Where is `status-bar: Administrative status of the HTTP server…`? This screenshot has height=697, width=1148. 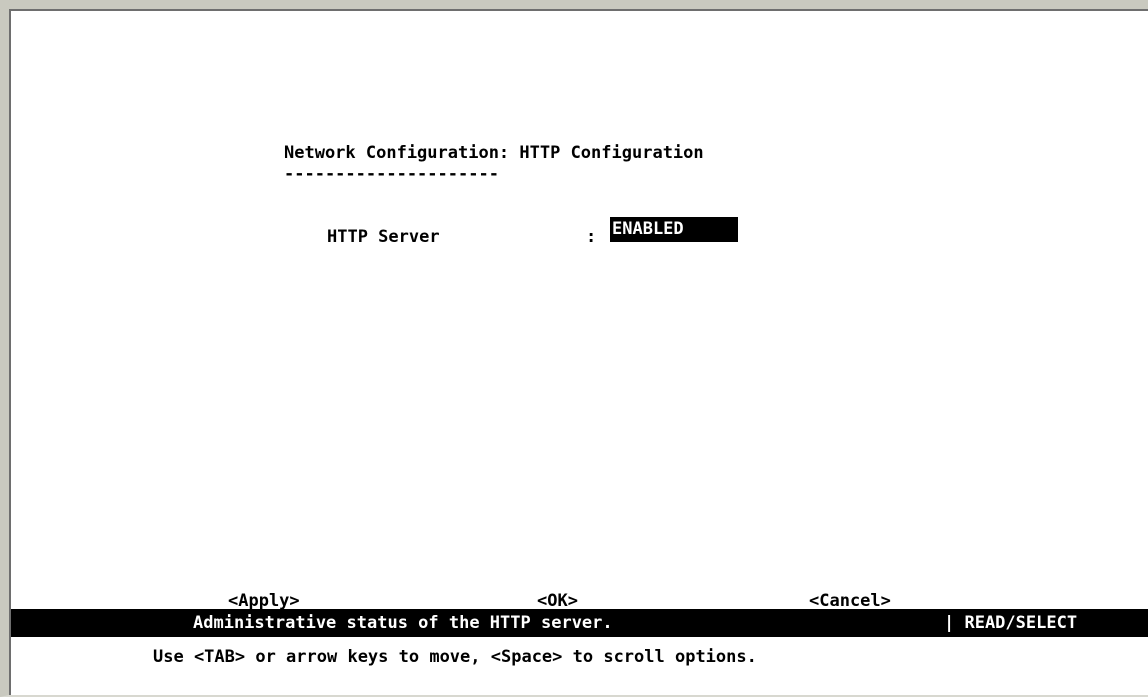
status-bar: Administrative status of the HTTP server… is located at coordinates (579, 623).